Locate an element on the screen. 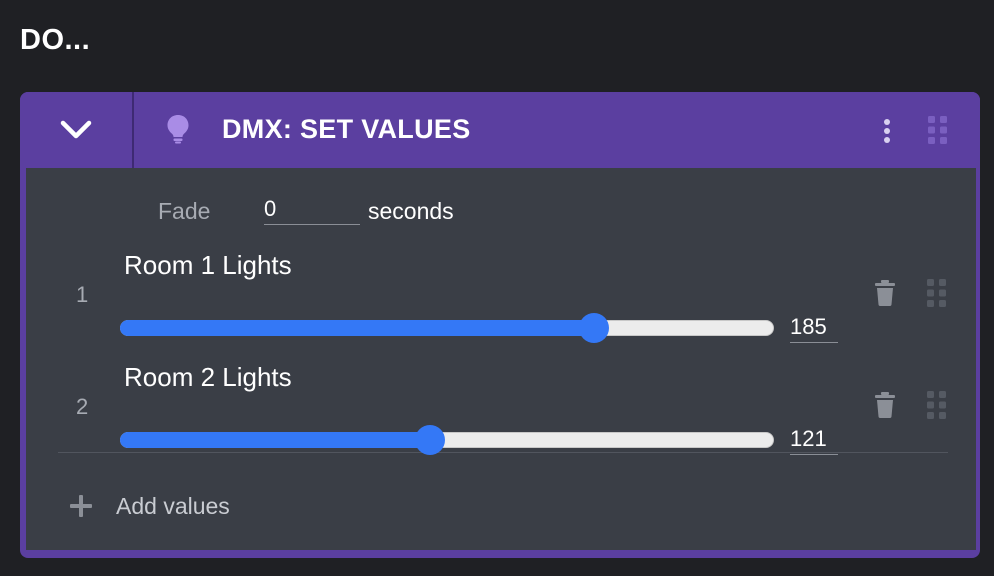  row-index: 2 is located at coordinates (82, 406).